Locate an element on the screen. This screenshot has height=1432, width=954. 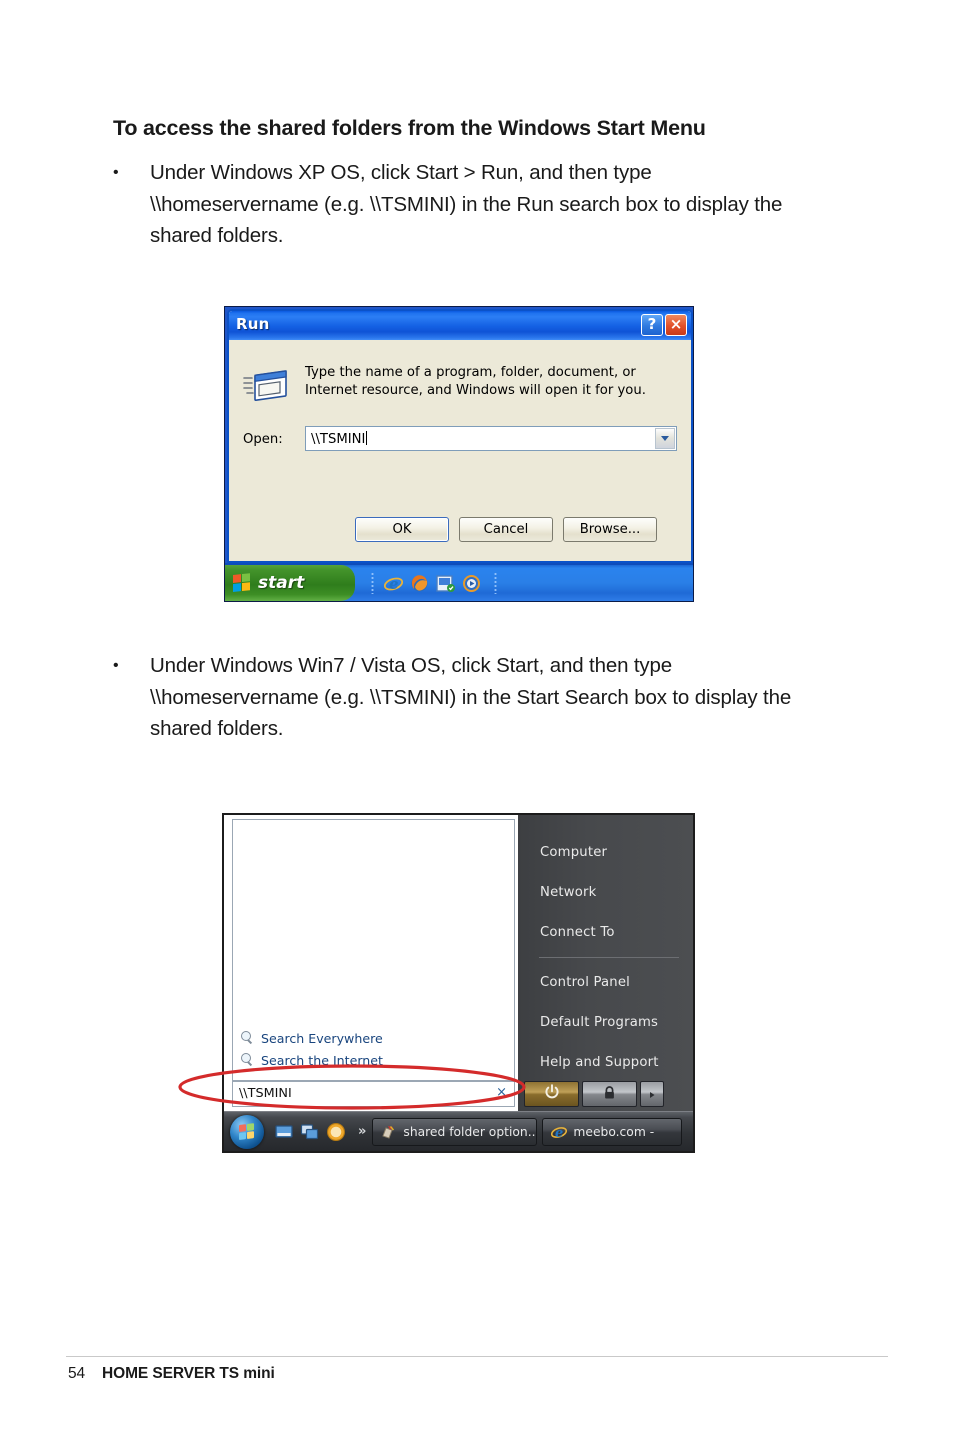
explorer-icon is located at coordinates (389, 1132).